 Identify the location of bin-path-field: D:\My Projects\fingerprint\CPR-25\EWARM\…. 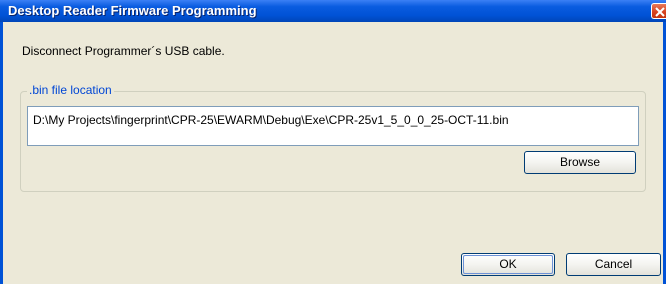
(333, 126).